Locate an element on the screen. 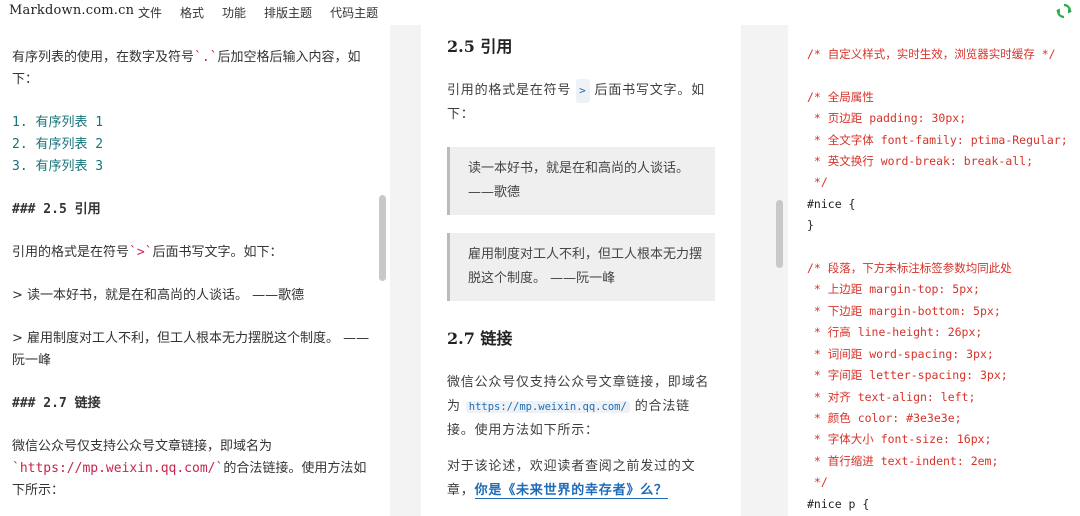 The height and width of the screenshot is (516, 1080). blockquote: 雇用制度对工人不利，但工人根本无力摆脱这个制度。 ——阮一峰 is located at coordinates (581, 267).